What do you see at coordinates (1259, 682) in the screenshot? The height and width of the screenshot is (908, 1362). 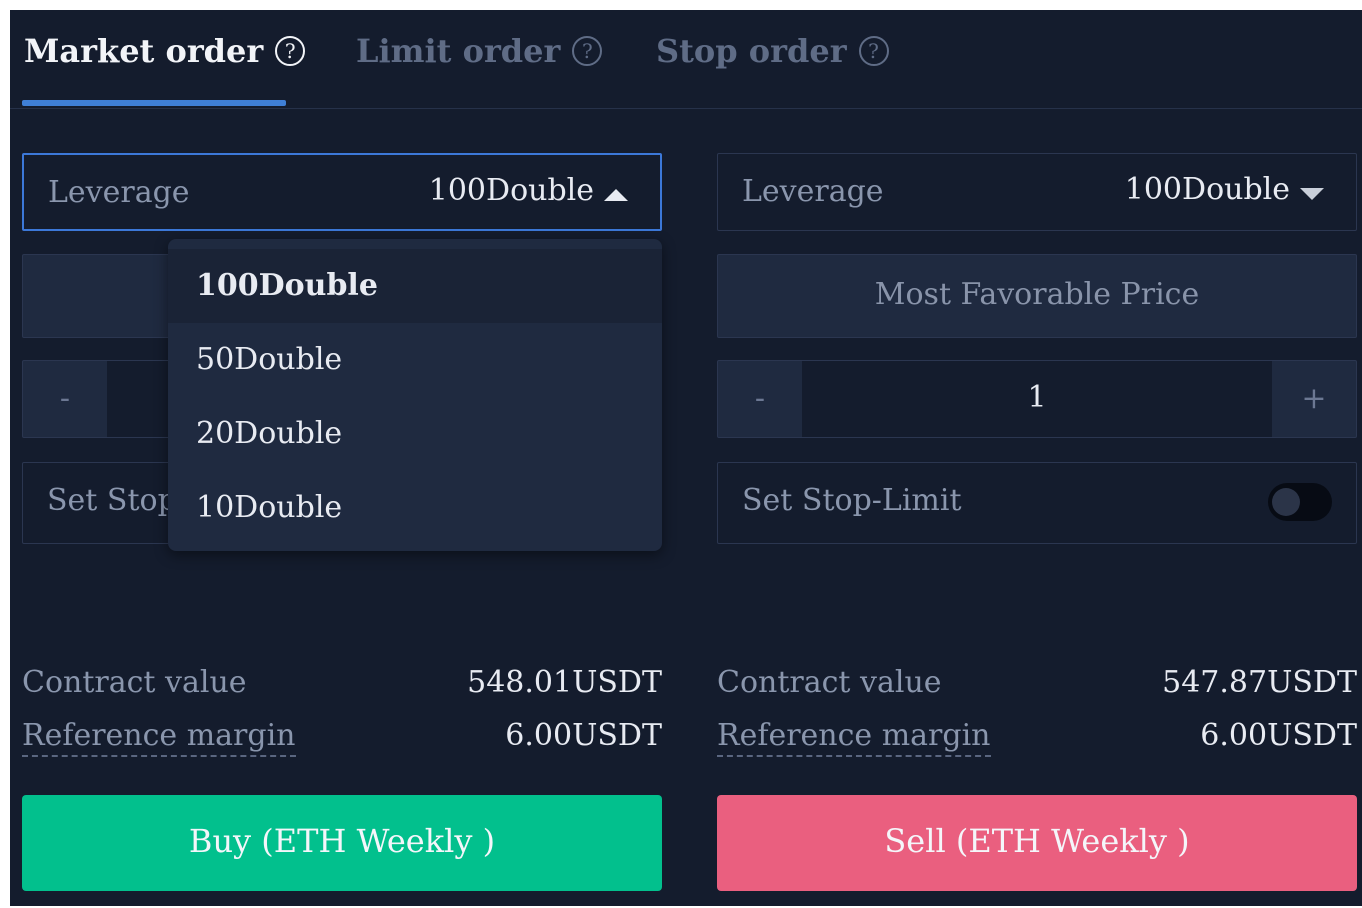 I see `sell-contract-value: 547.87USDT` at bounding box center [1259, 682].